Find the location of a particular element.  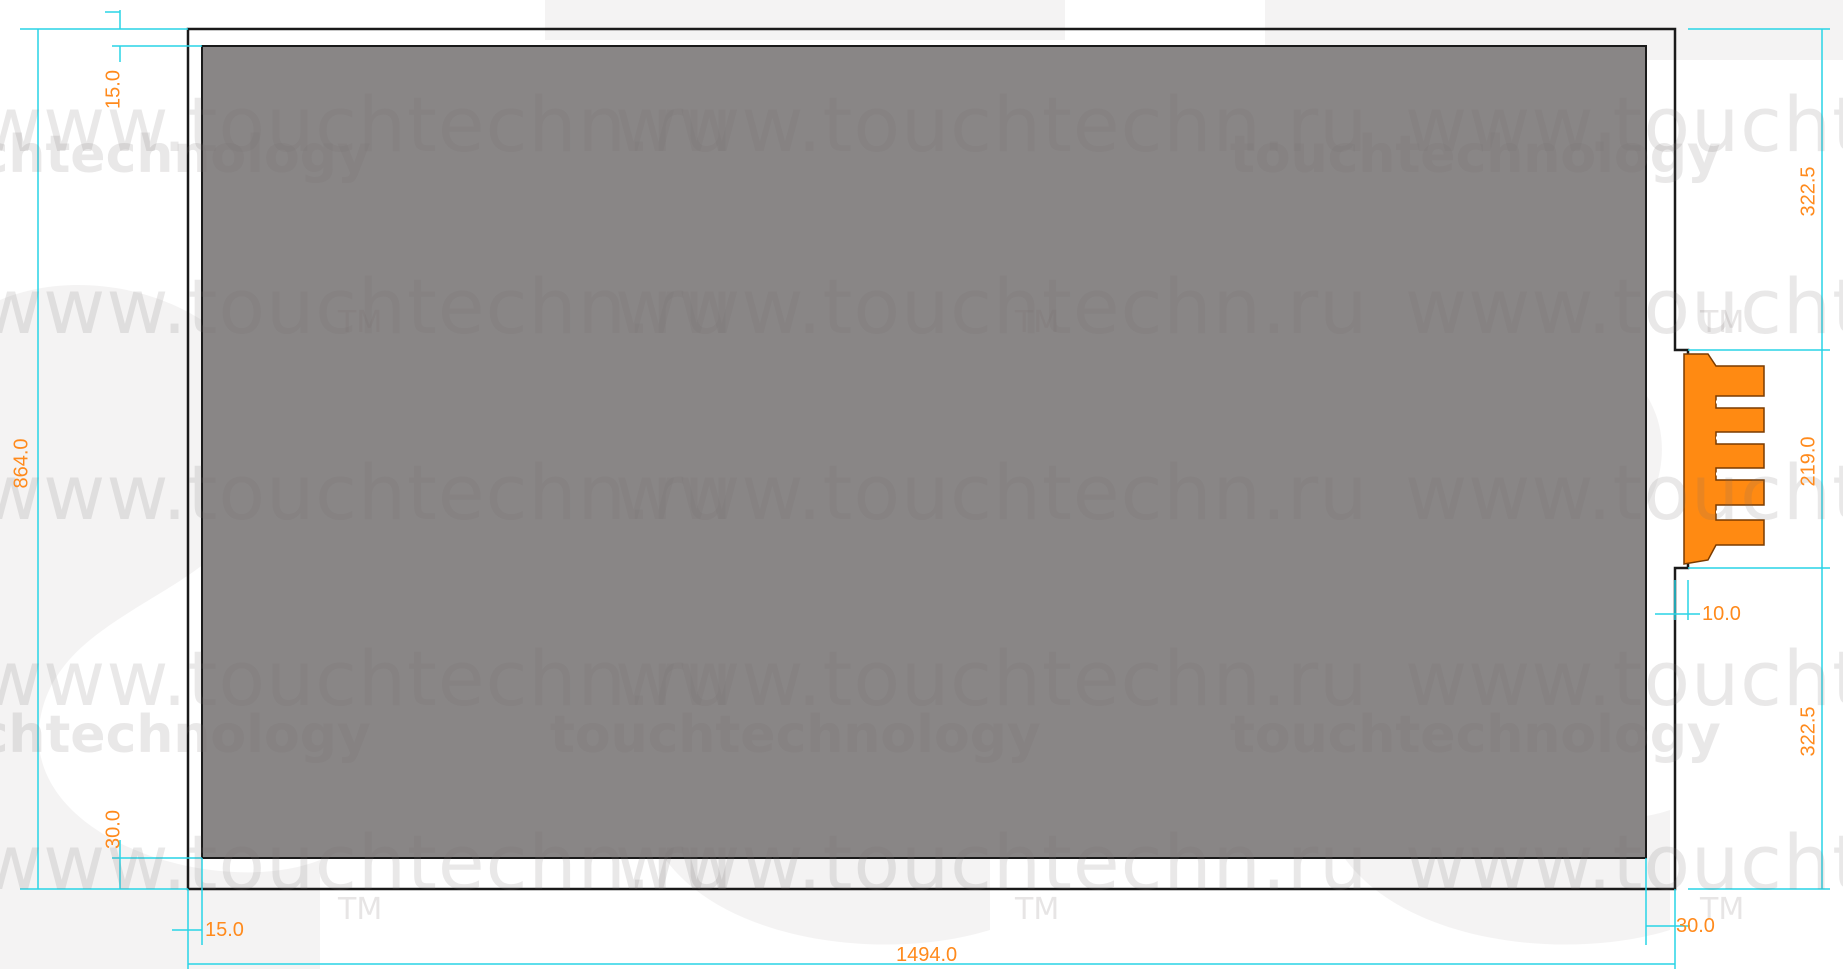

dim-right-border: 30.0 is located at coordinates (1695, 926).